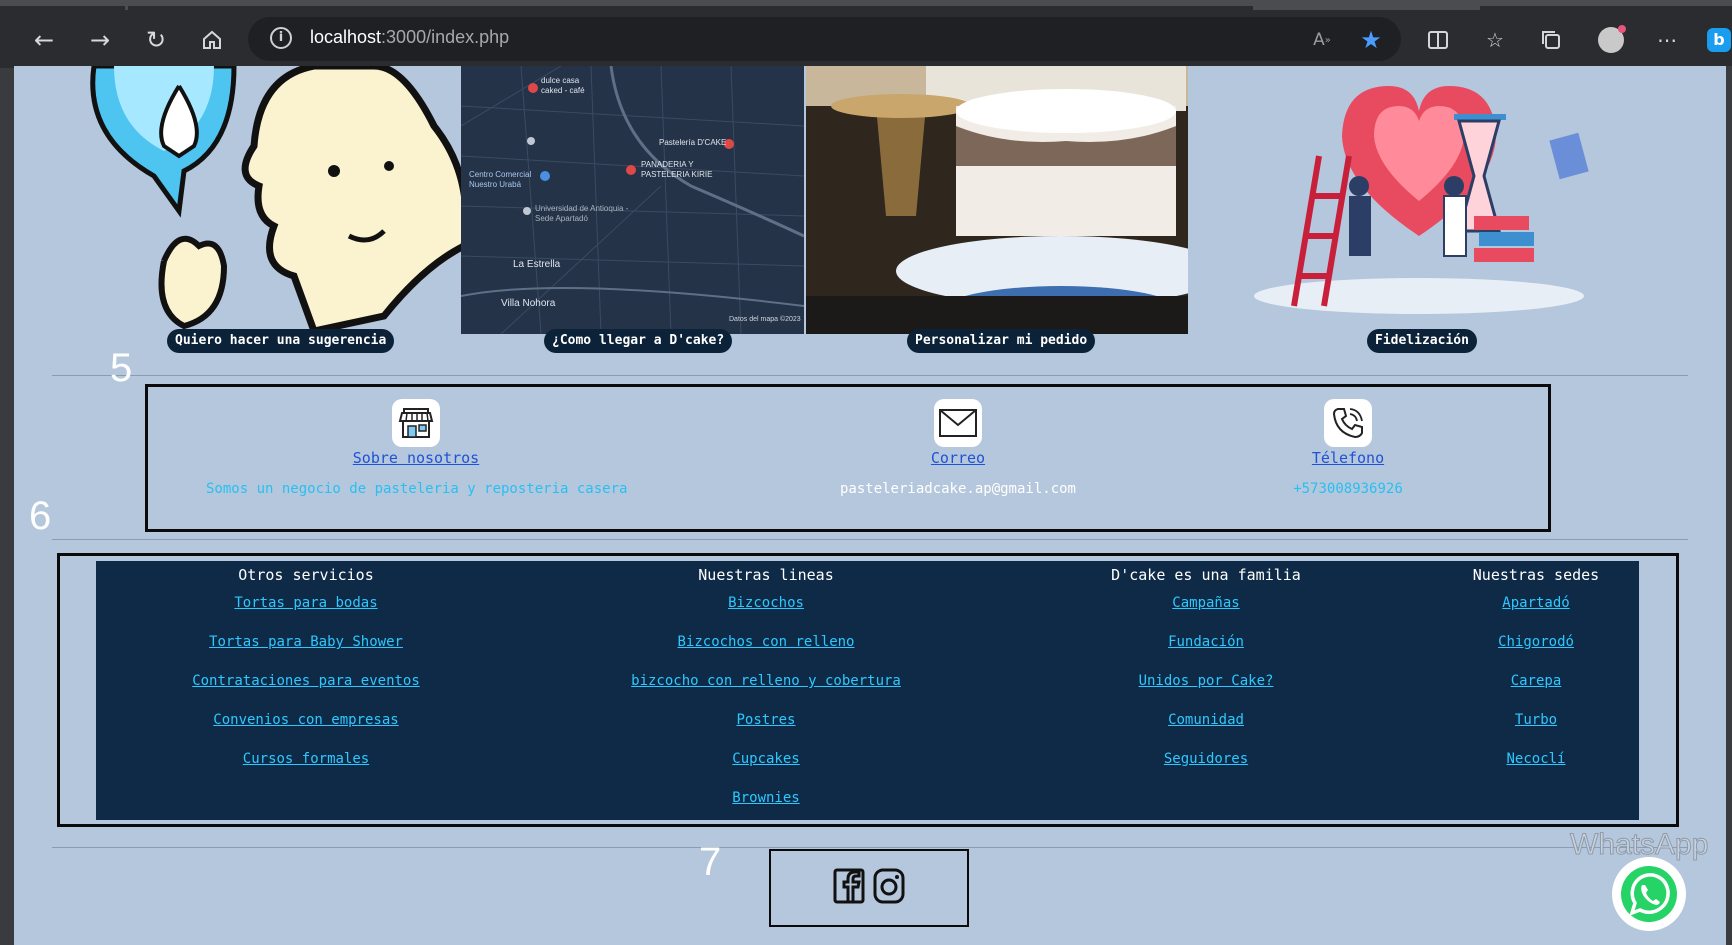  I want to click on reload-icon: ↻, so click(156, 40).